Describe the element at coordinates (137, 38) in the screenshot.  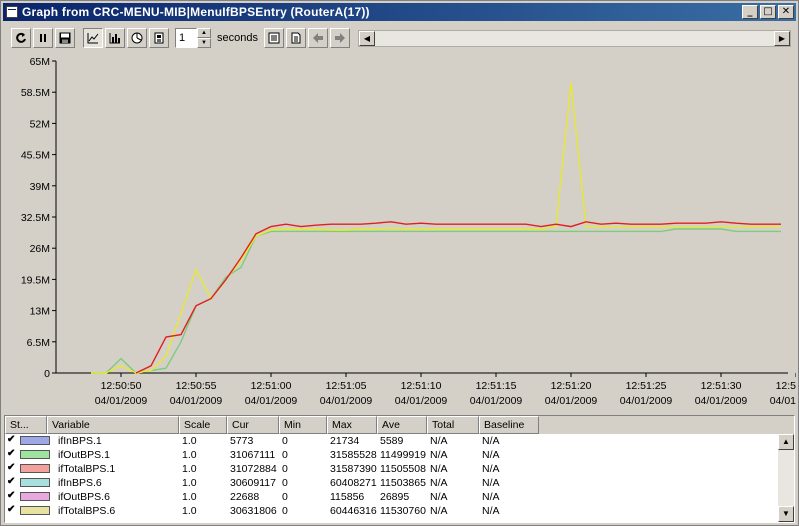
I see `pie-chart-icon` at that location.